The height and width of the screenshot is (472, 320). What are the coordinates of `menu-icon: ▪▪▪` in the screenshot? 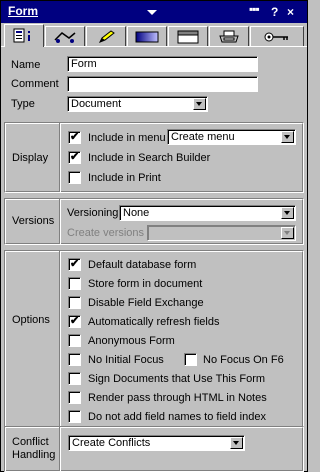 It's located at (254, 9).